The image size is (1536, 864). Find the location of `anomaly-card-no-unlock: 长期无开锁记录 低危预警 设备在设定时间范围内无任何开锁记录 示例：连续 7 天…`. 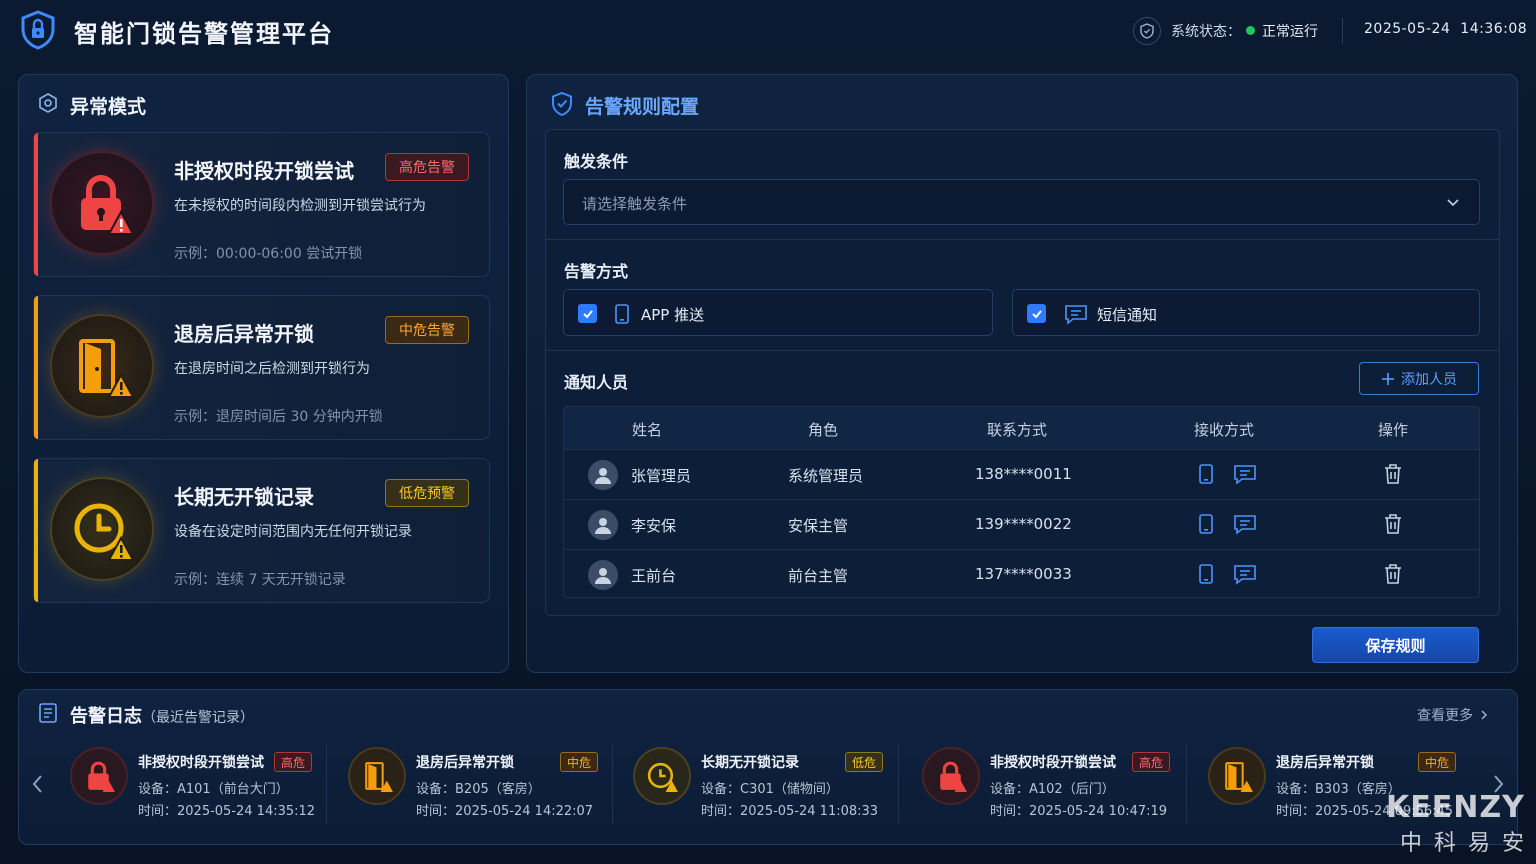

anomaly-card-no-unlock: 长期无开锁记录 低危预警 设备在设定时间范围内无任何开锁记录 示例：连续 7 天… is located at coordinates (261, 530).